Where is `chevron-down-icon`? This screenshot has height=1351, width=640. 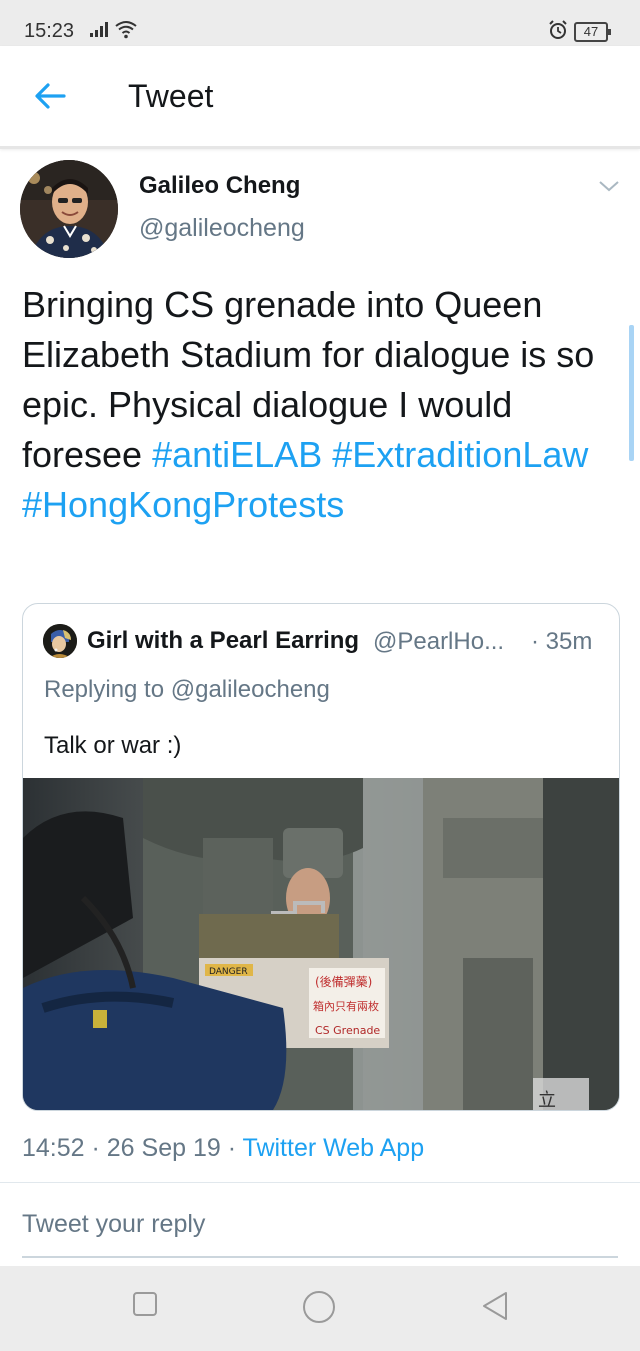 chevron-down-icon is located at coordinates (609, 186).